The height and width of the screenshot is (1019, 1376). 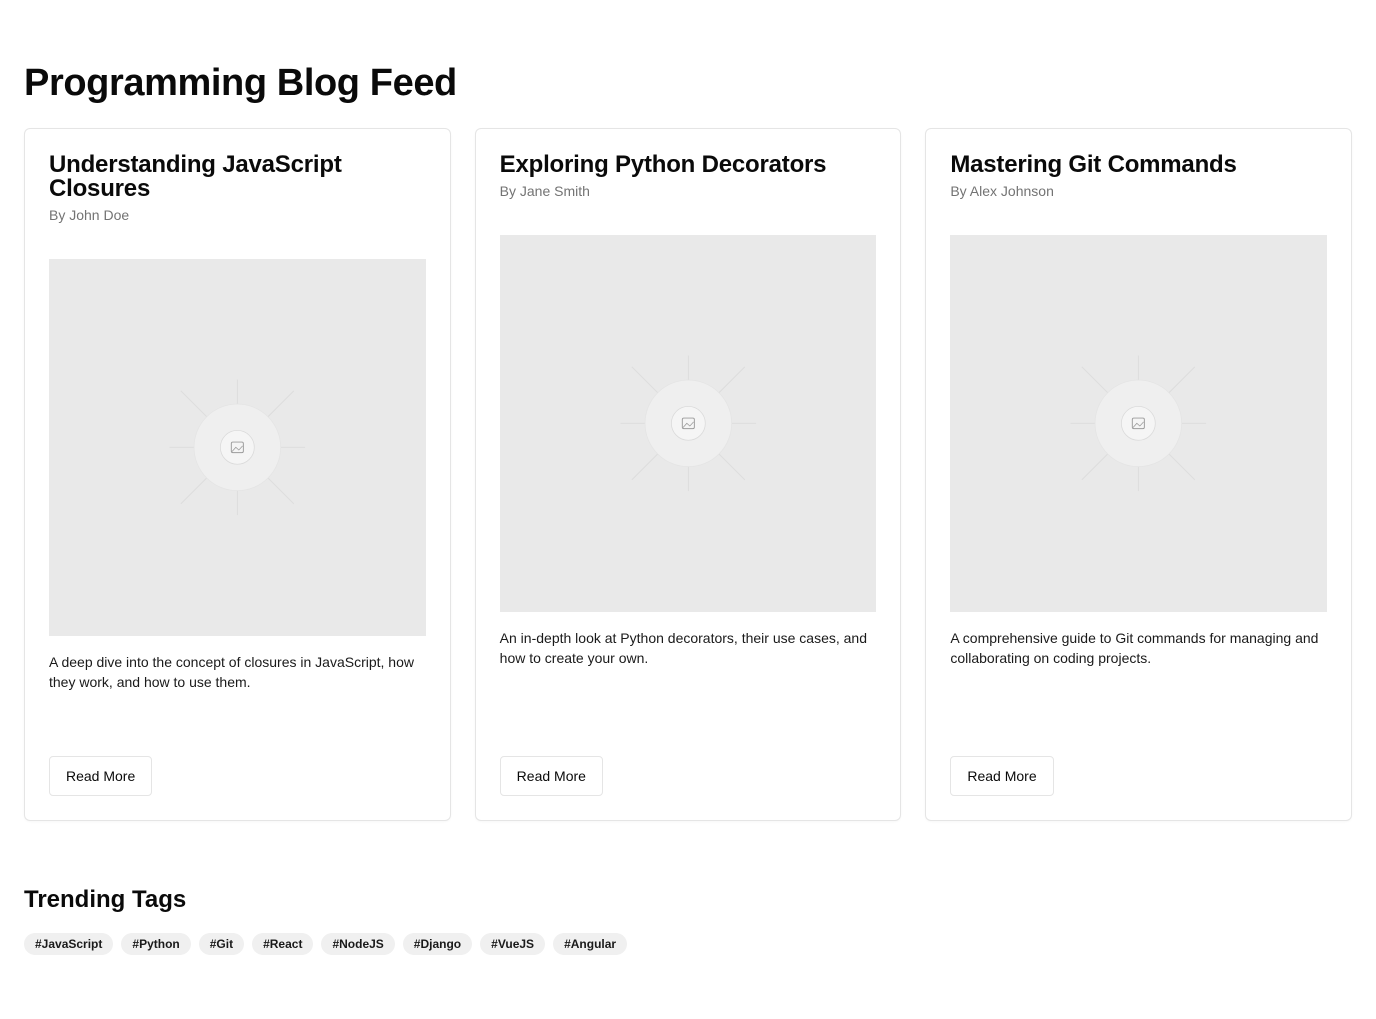 I want to click on tag-javascript: #JavaScript, so click(x=69, y=944).